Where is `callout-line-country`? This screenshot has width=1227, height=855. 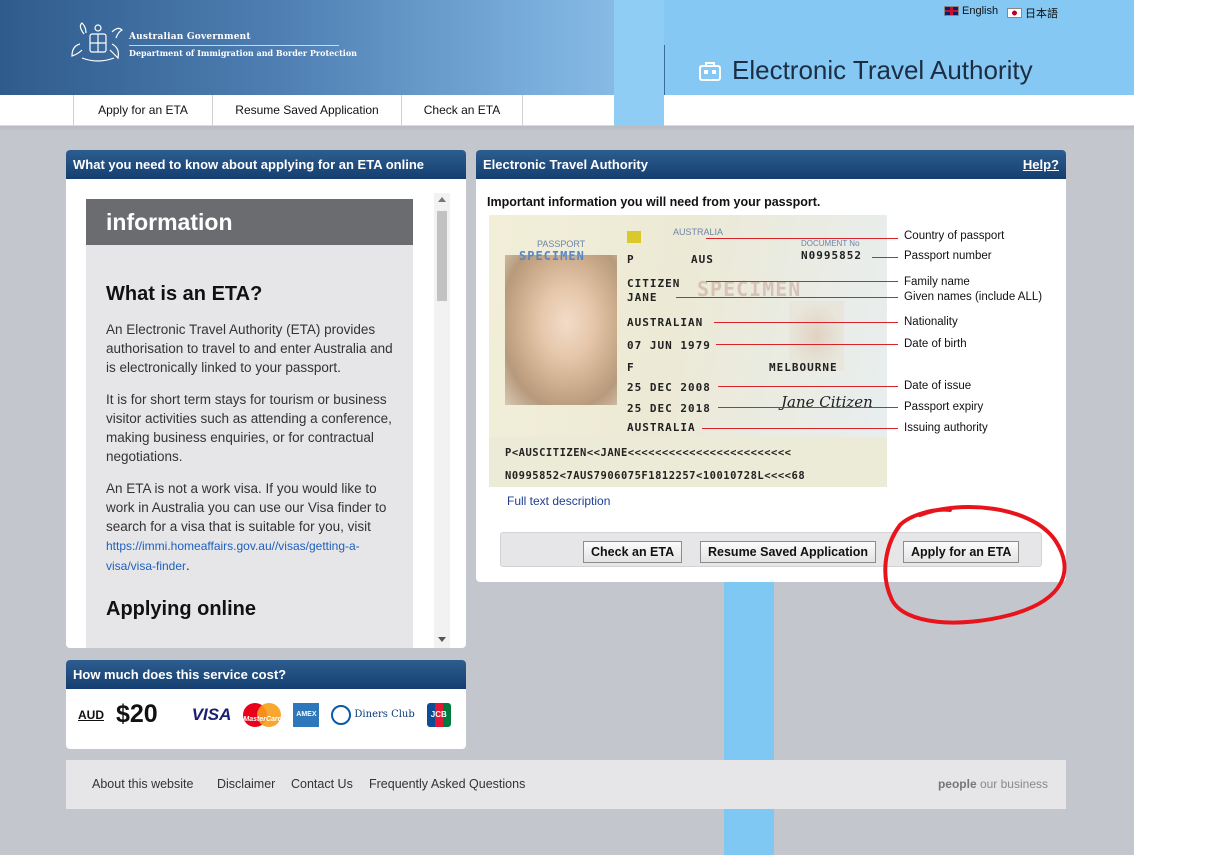
callout-line-country is located at coordinates (802, 238).